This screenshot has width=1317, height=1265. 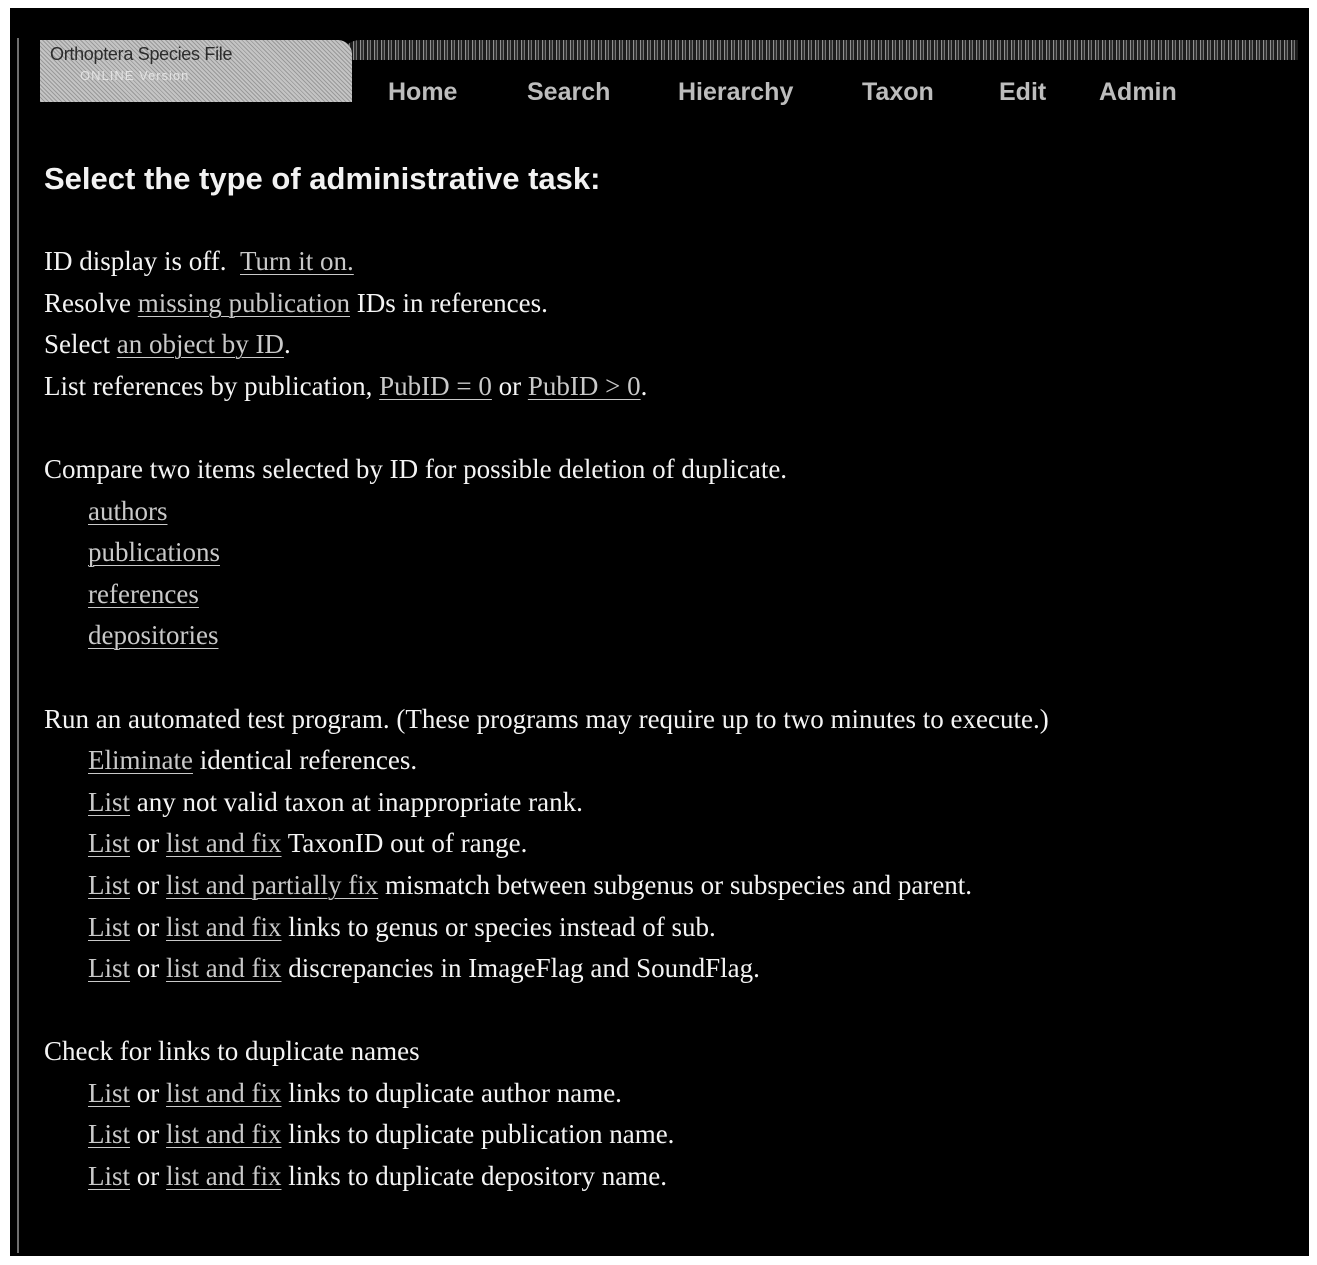 I want to click on compare-publications-link: publications, so click(x=154, y=552).